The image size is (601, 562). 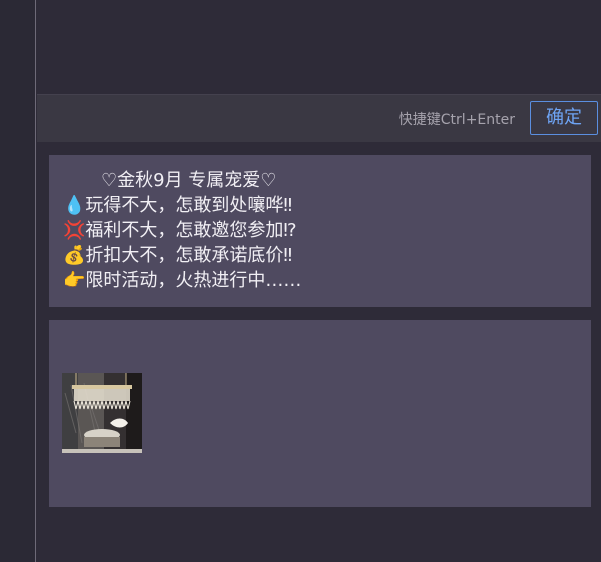 What do you see at coordinates (564, 118) in the screenshot?
I see `confirm-button: 确定` at bounding box center [564, 118].